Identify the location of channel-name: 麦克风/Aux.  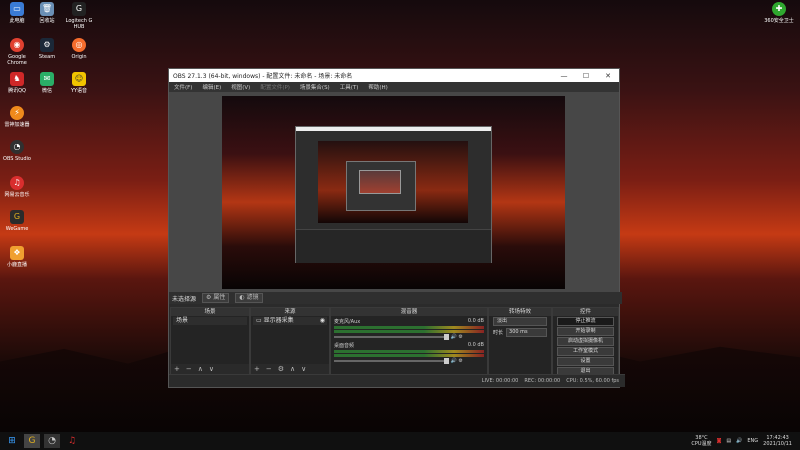
(347, 322).